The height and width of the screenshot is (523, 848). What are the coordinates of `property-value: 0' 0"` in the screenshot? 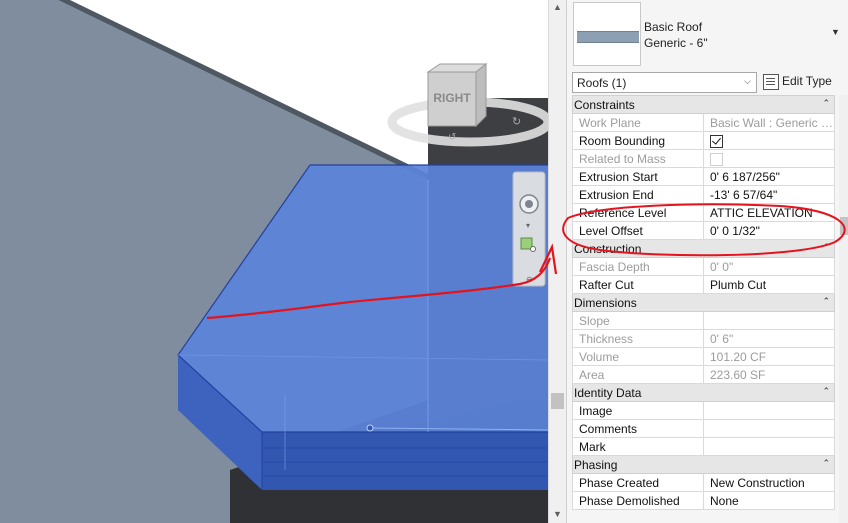 It's located at (769, 266).